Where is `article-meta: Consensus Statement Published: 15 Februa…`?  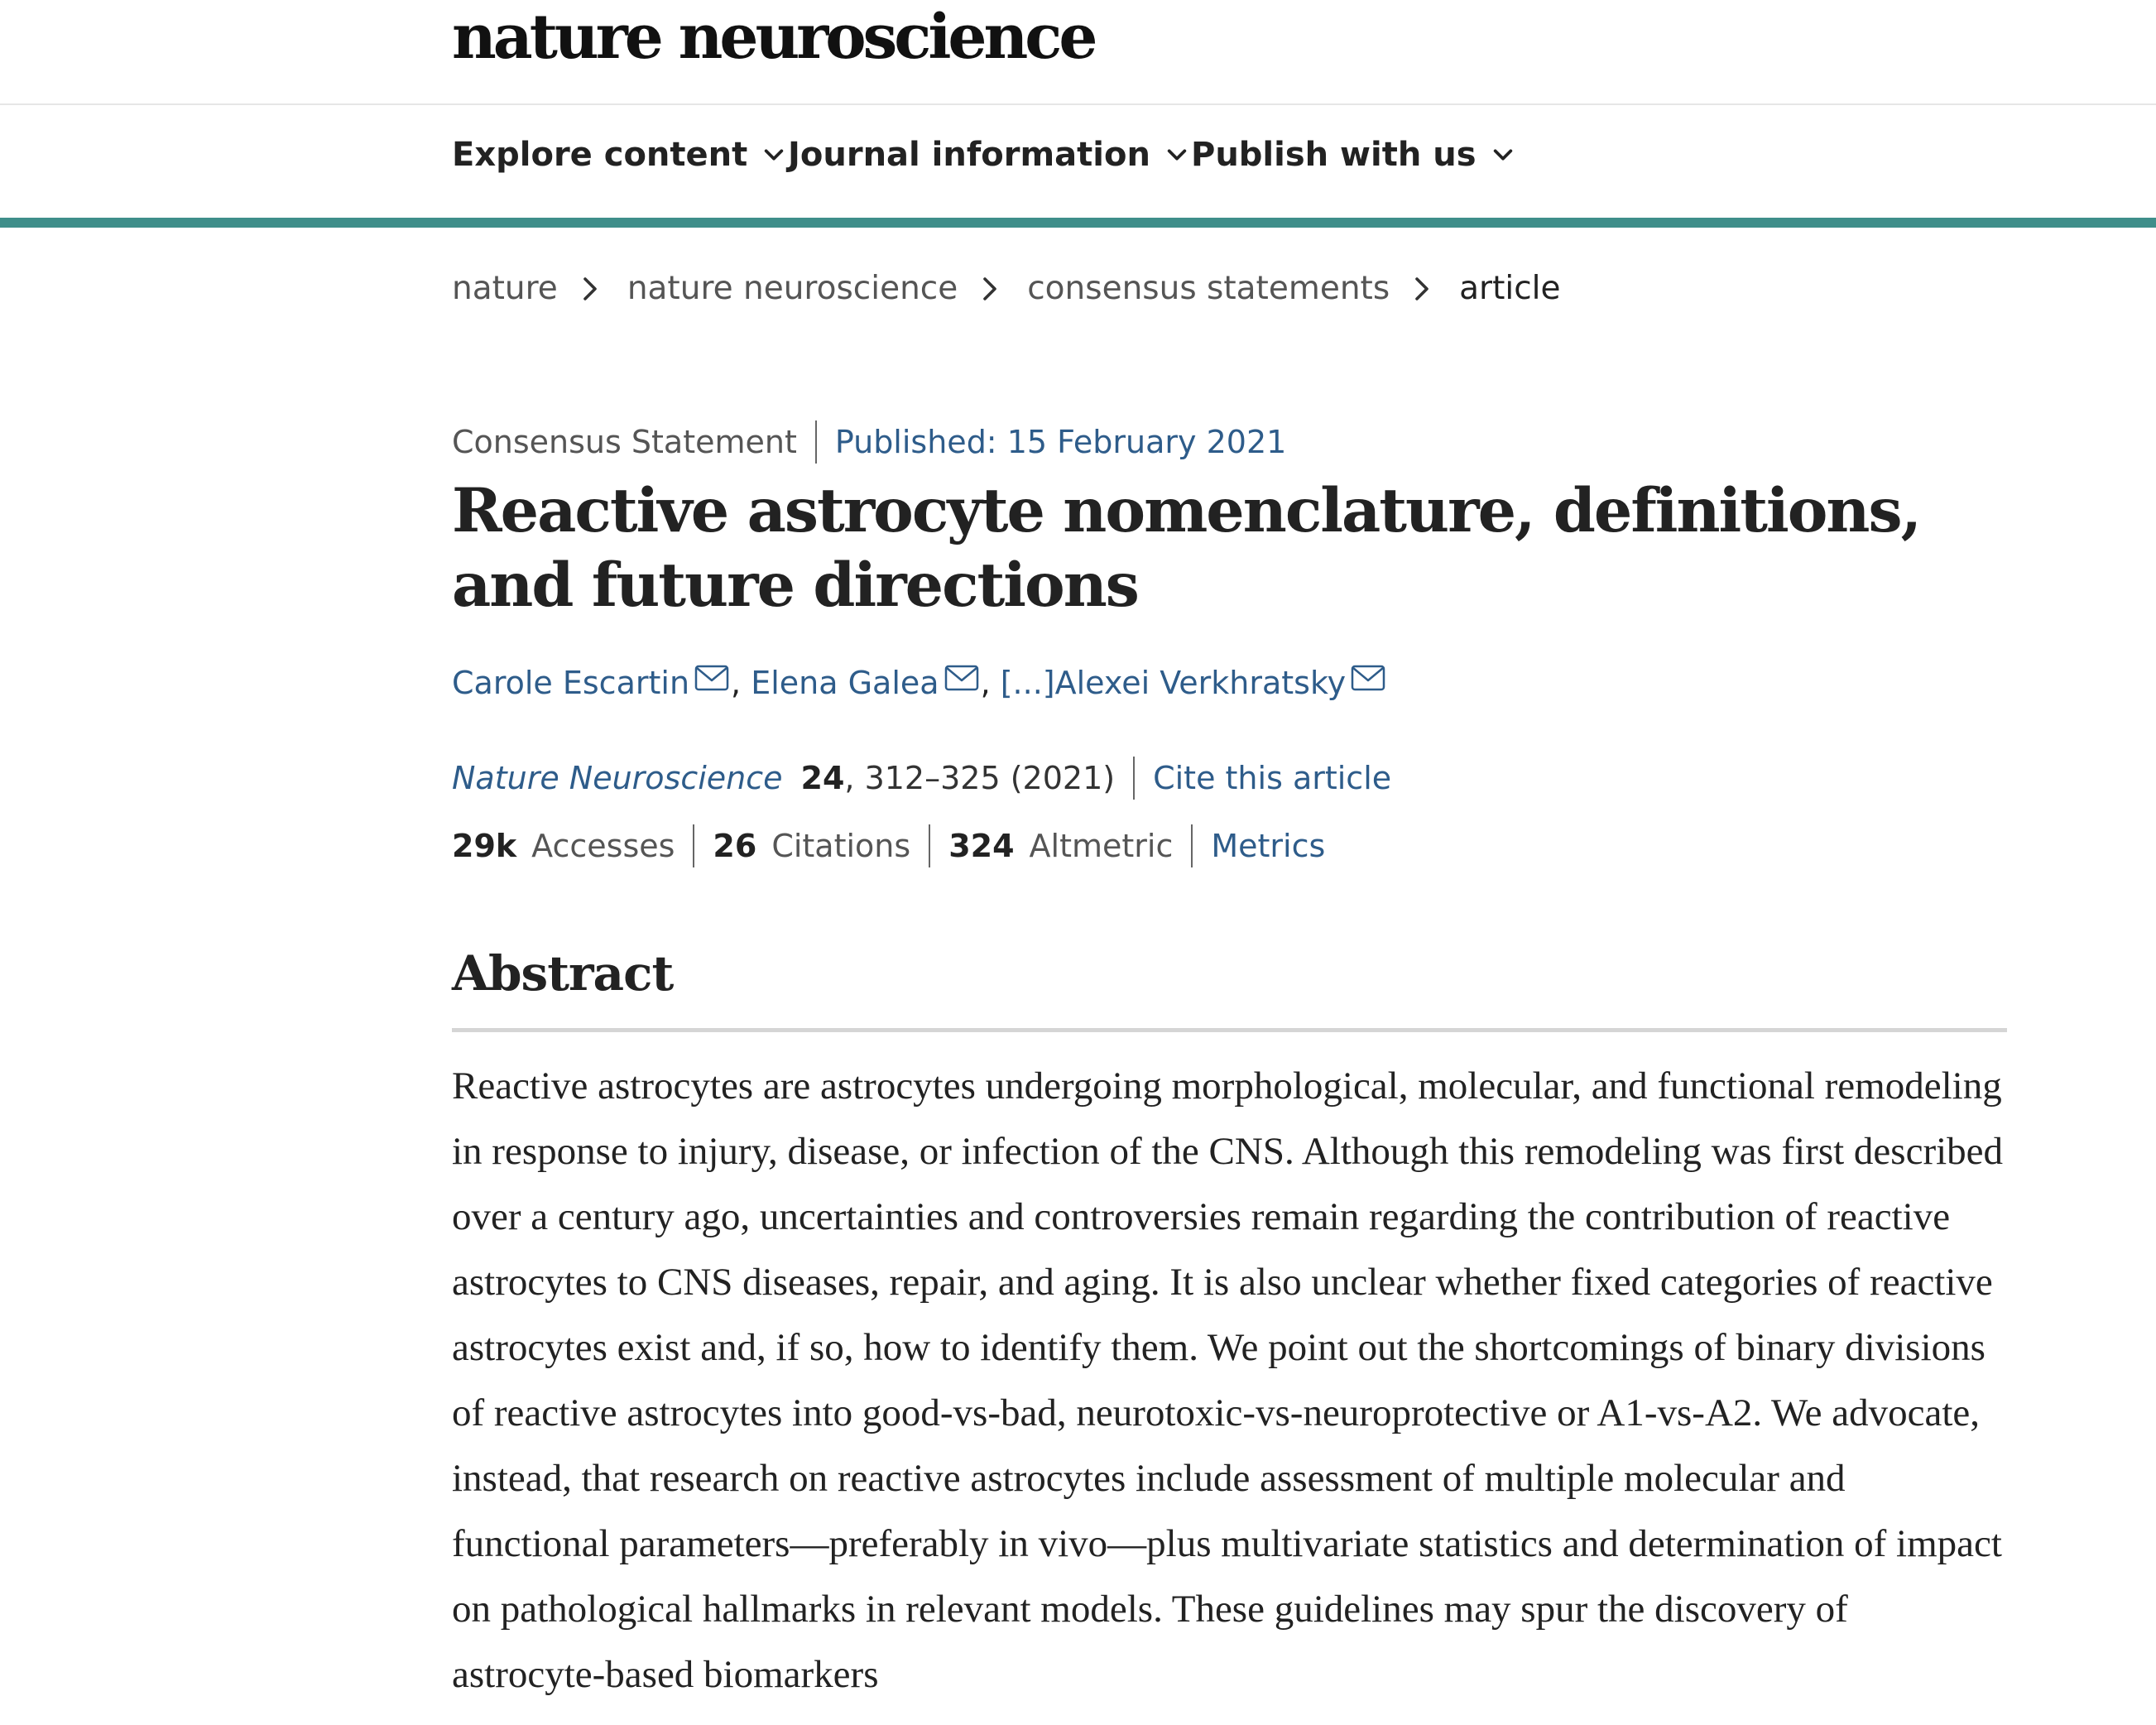 article-meta: Consensus Statement Published: 15 Februa… is located at coordinates (869, 442).